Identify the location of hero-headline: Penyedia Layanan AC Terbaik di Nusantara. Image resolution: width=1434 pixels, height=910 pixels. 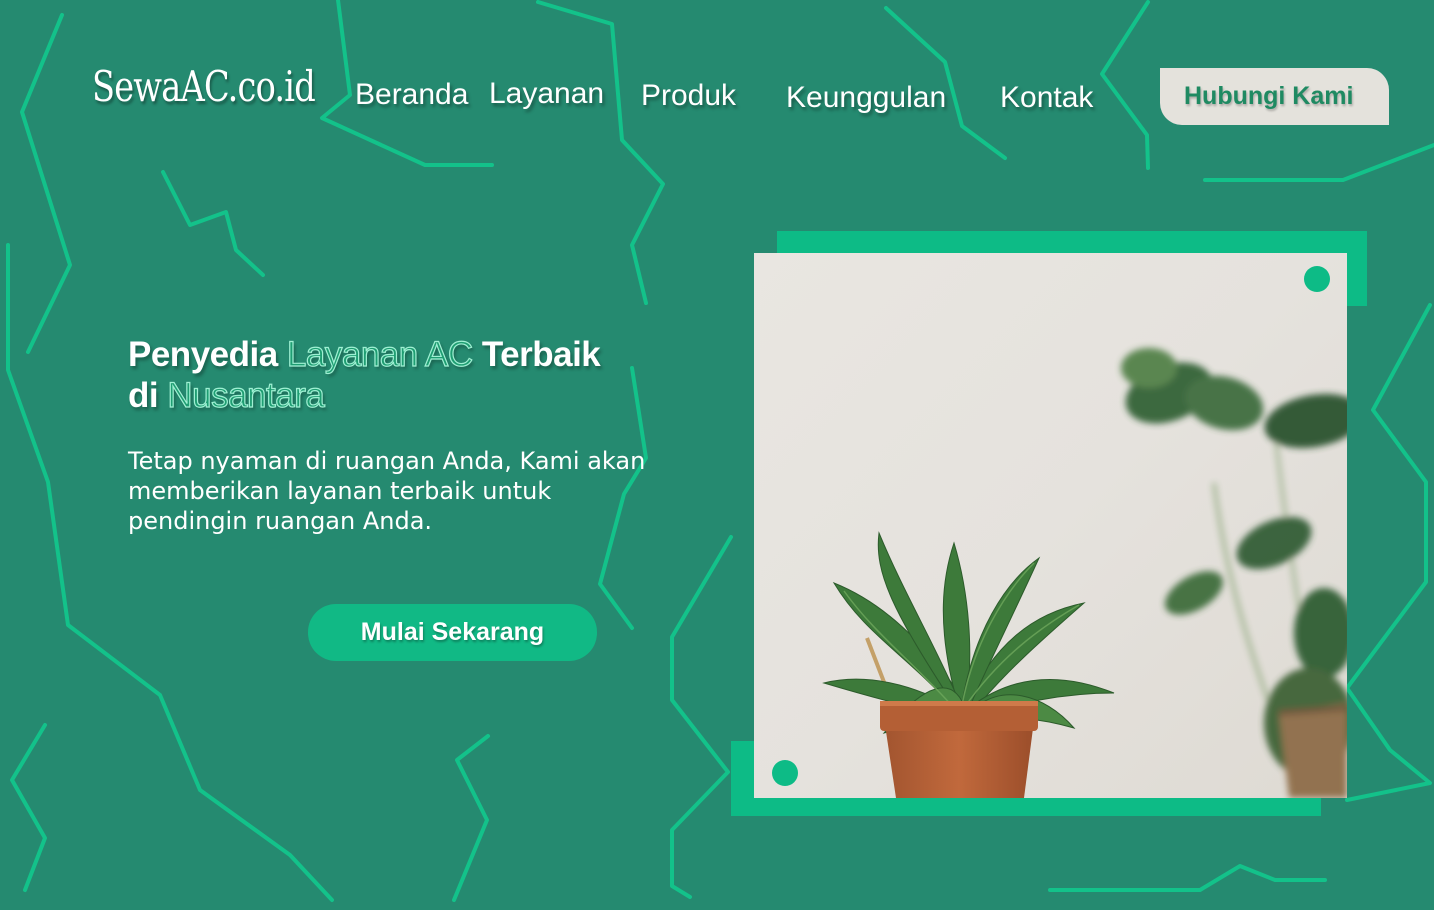
(388, 375).